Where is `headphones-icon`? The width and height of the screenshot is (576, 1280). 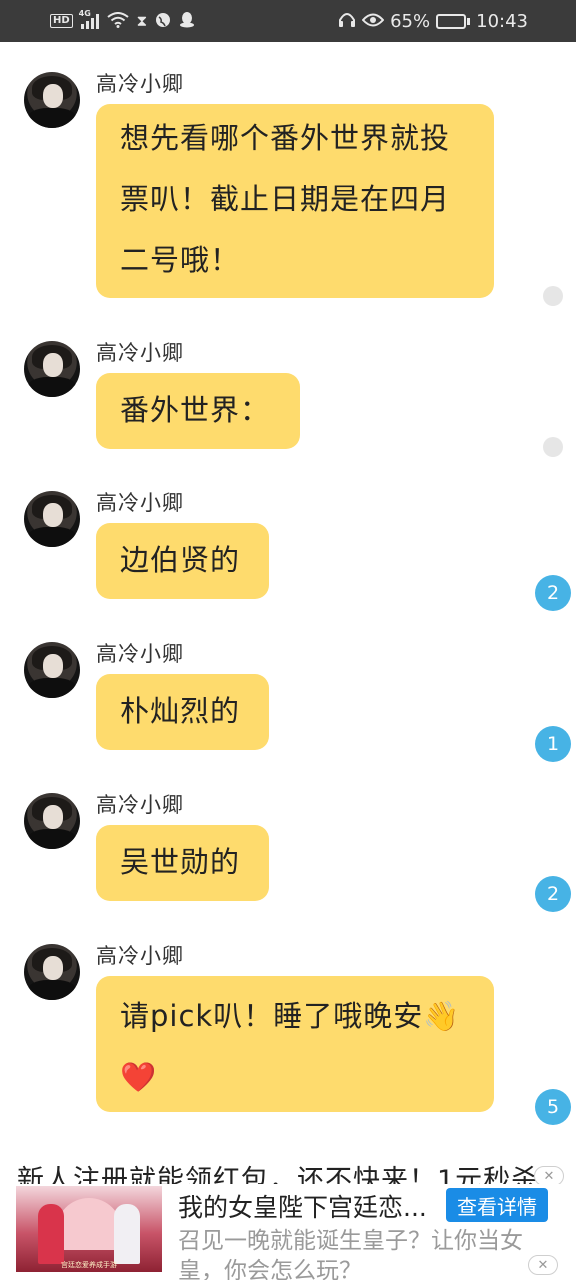
headphones-icon is located at coordinates (347, 21).